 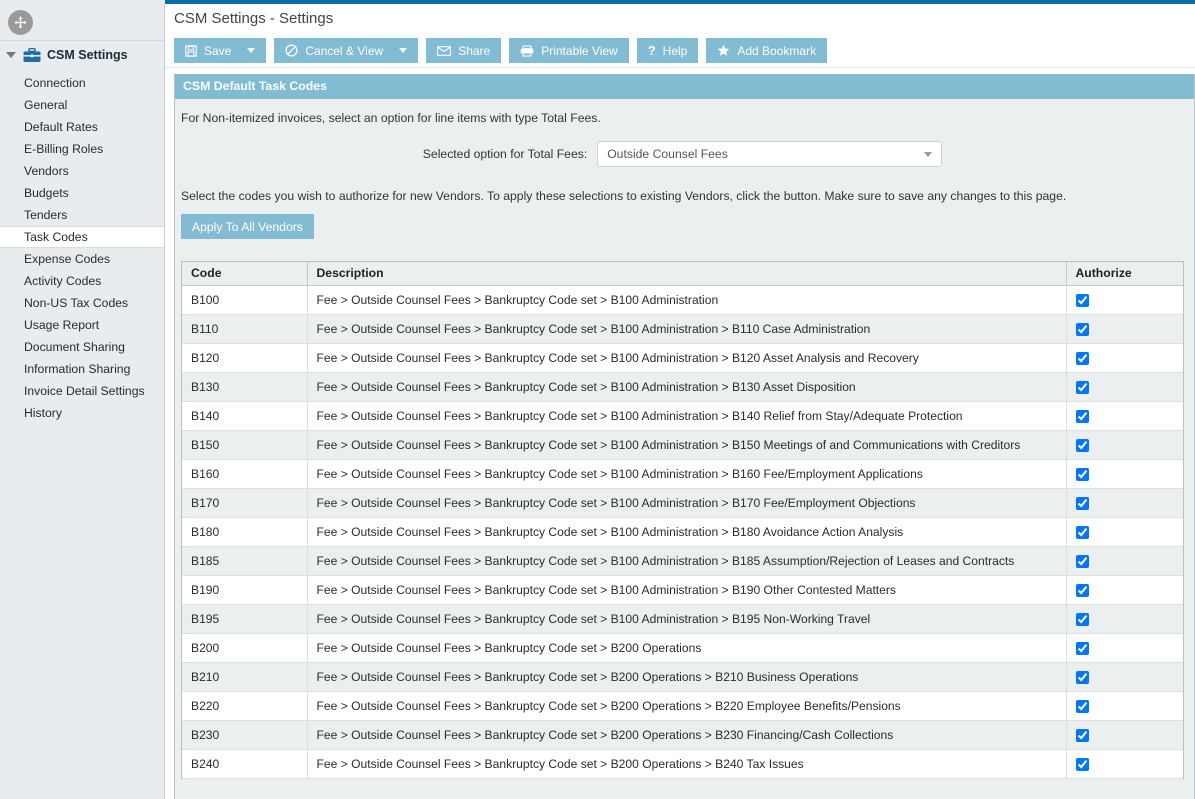 What do you see at coordinates (82, 237) in the screenshot?
I see `sidebar-item-task-codes: Task Codes` at bounding box center [82, 237].